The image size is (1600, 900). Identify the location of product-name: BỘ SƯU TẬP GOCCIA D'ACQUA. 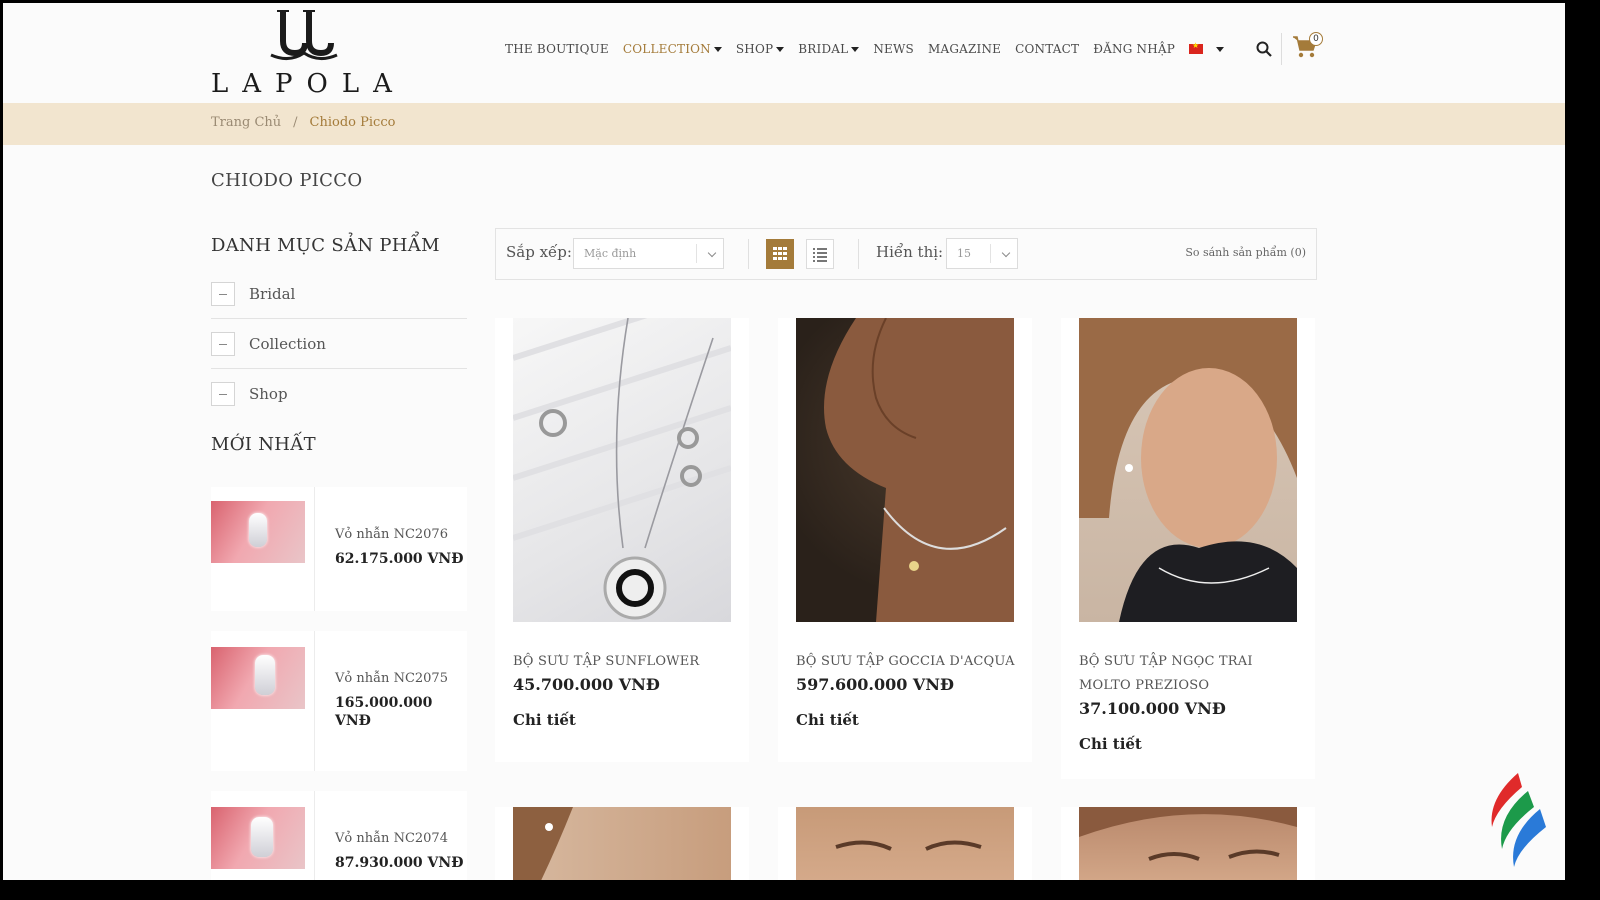
(910, 662).